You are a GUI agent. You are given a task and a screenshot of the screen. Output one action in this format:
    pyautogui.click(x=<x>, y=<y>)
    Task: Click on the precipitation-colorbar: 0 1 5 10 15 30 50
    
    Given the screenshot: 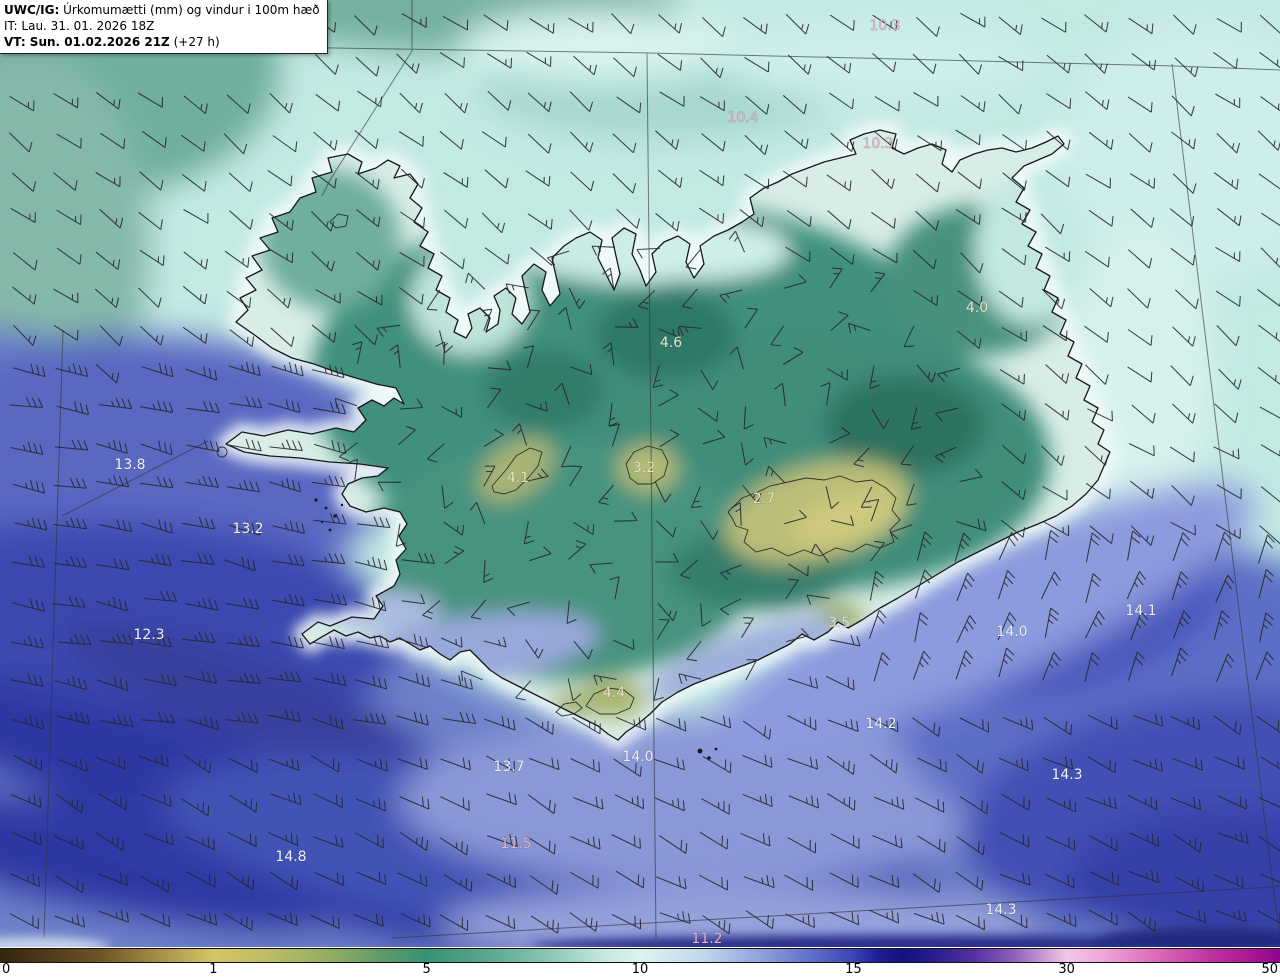 What is the action you would take?
    pyautogui.click(x=640, y=962)
    